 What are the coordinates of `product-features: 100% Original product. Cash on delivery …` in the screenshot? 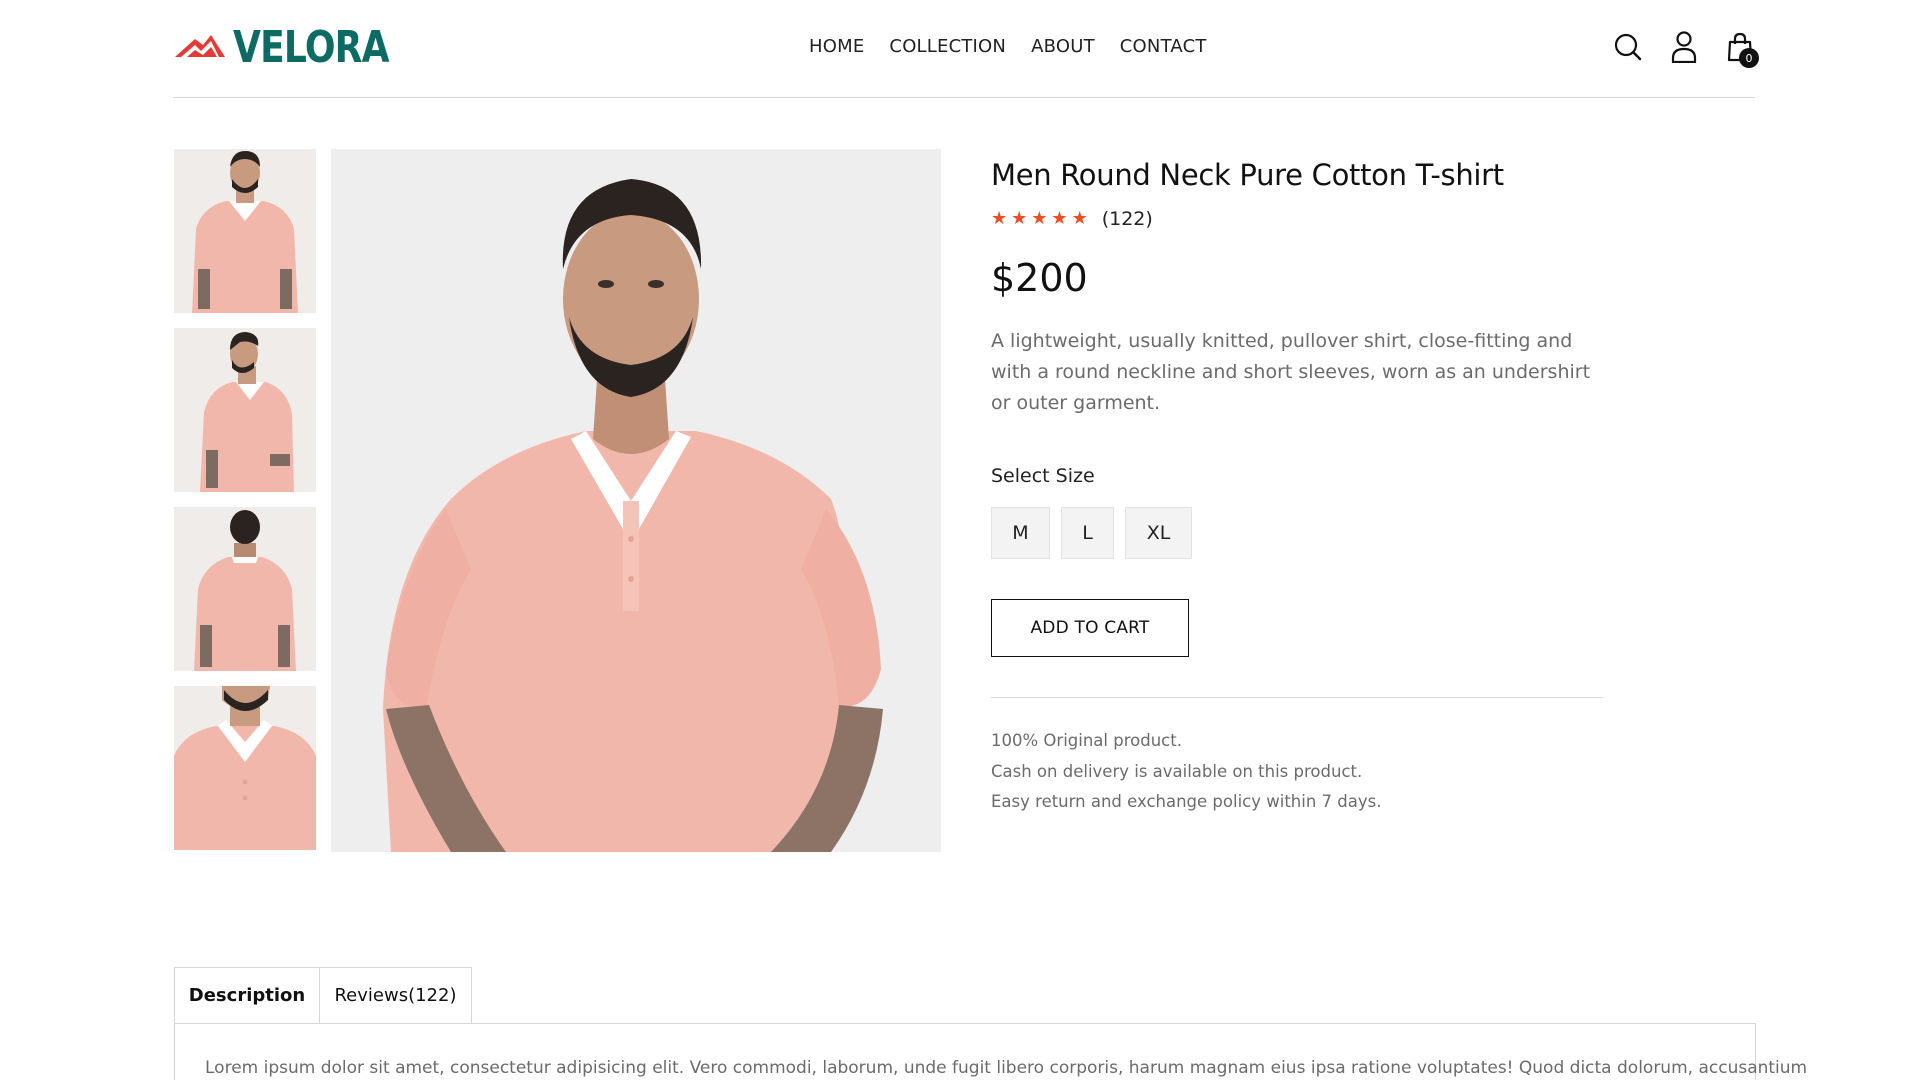 It's located at (1297, 772).